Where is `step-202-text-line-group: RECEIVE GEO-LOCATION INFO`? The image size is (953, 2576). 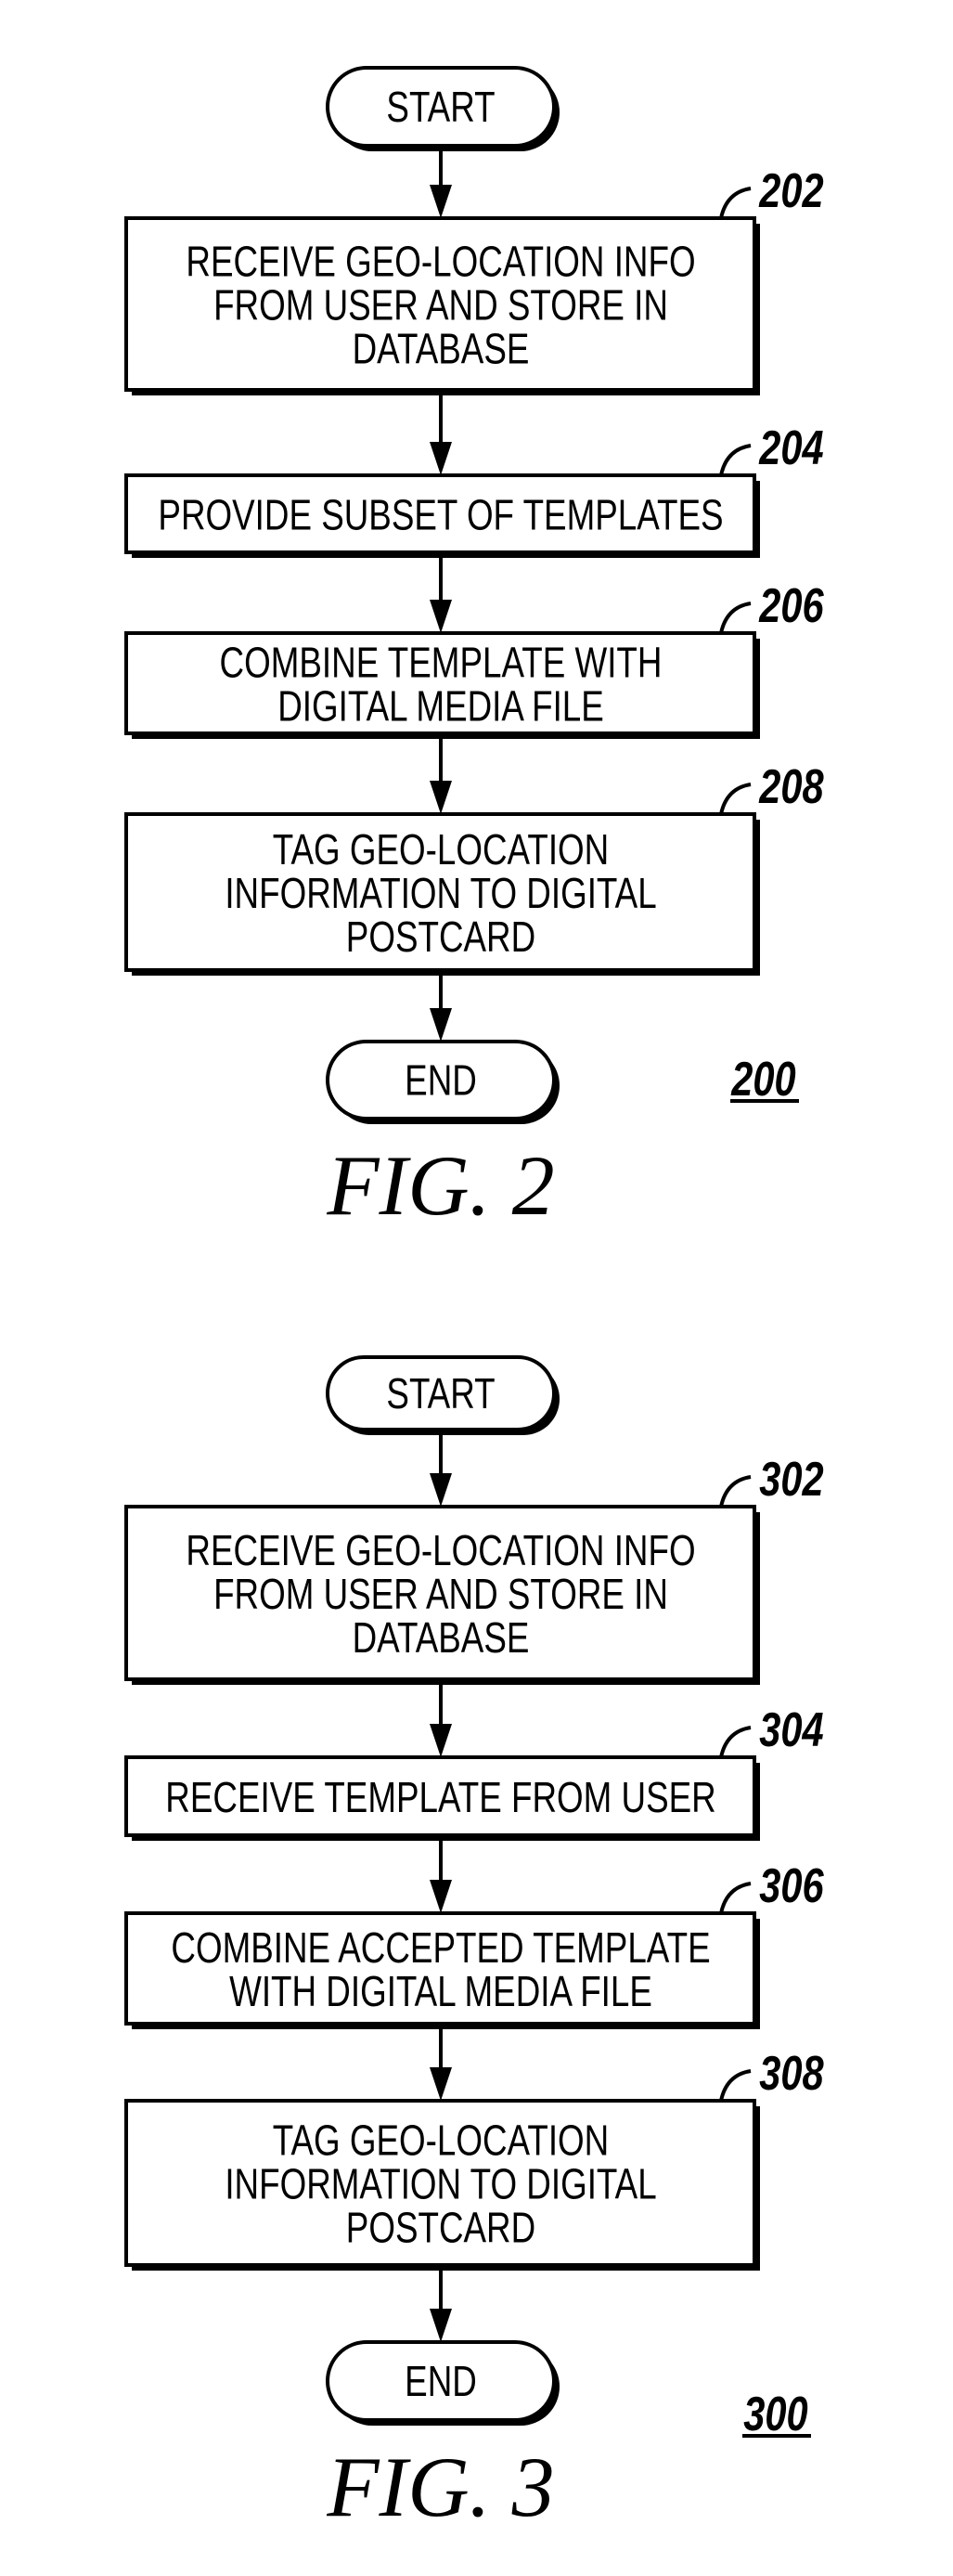
step-202-text-line-group: RECEIVE GEO-LOCATION INFO is located at coordinates (440, 262).